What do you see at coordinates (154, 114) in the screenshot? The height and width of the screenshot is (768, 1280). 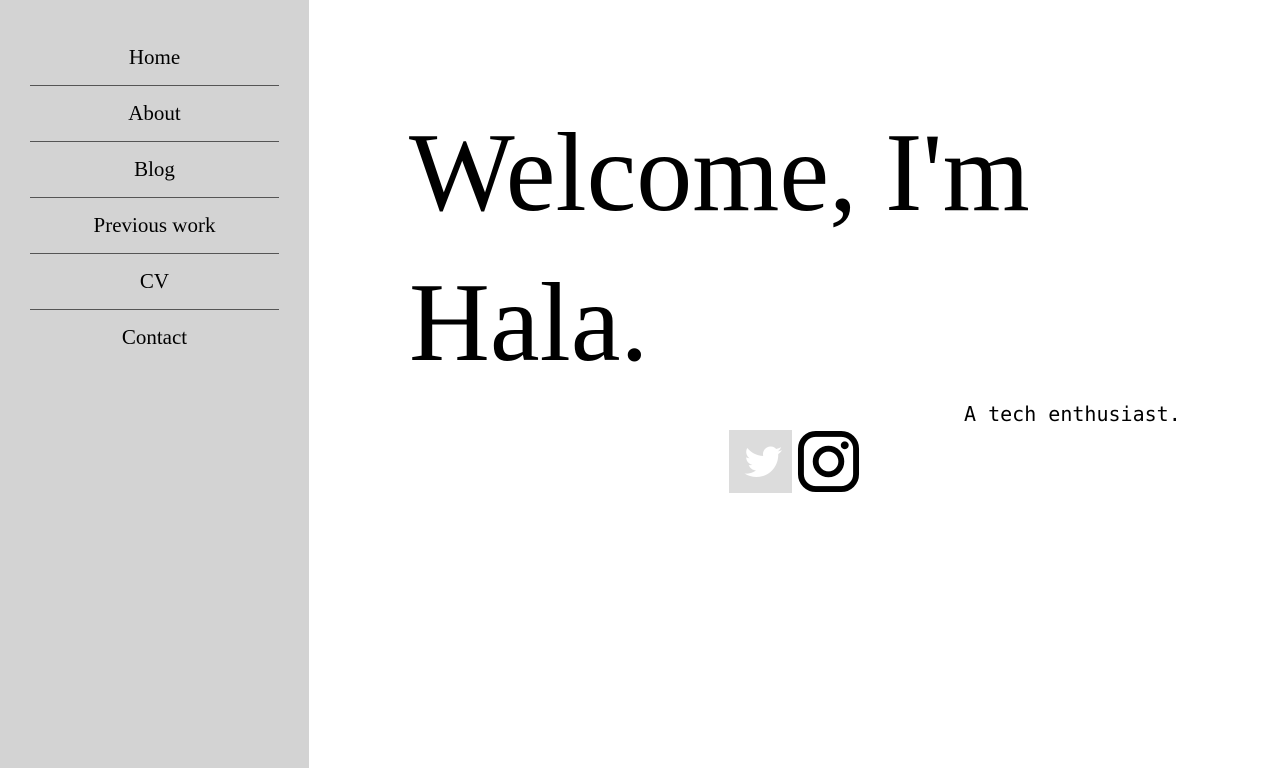 I see `sidebar-item-about: About` at bounding box center [154, 114].